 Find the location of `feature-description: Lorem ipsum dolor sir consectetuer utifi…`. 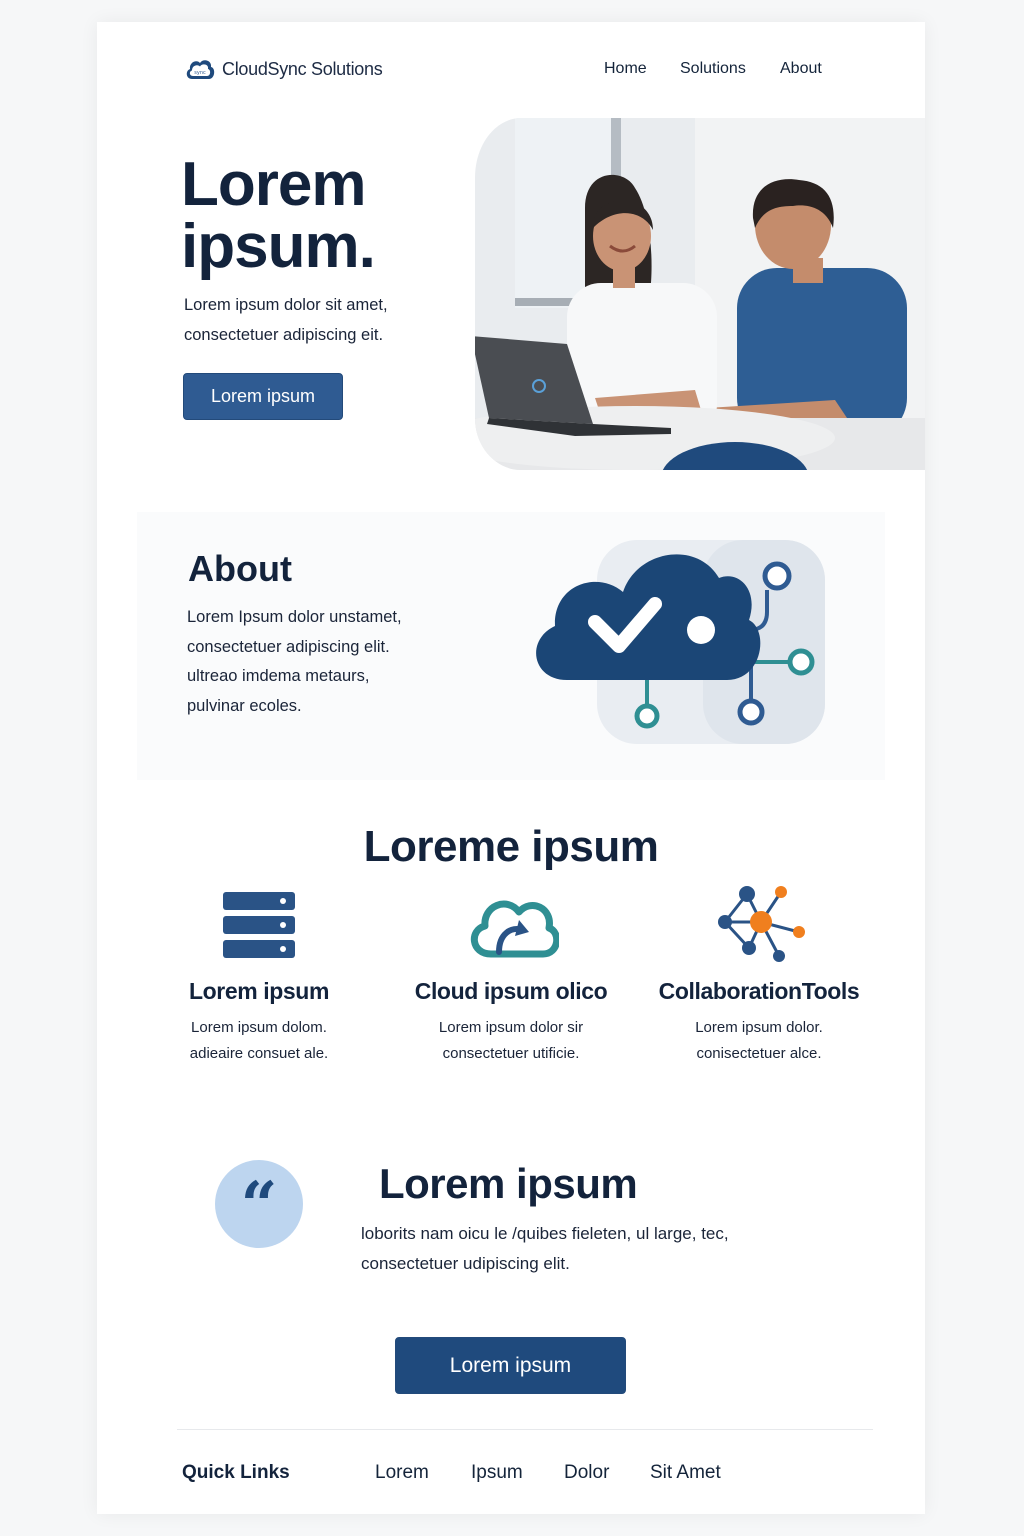

feature-description: Lorem ipsum dolor sir consectetuer utifi… is located at coordinates (511, 1041).